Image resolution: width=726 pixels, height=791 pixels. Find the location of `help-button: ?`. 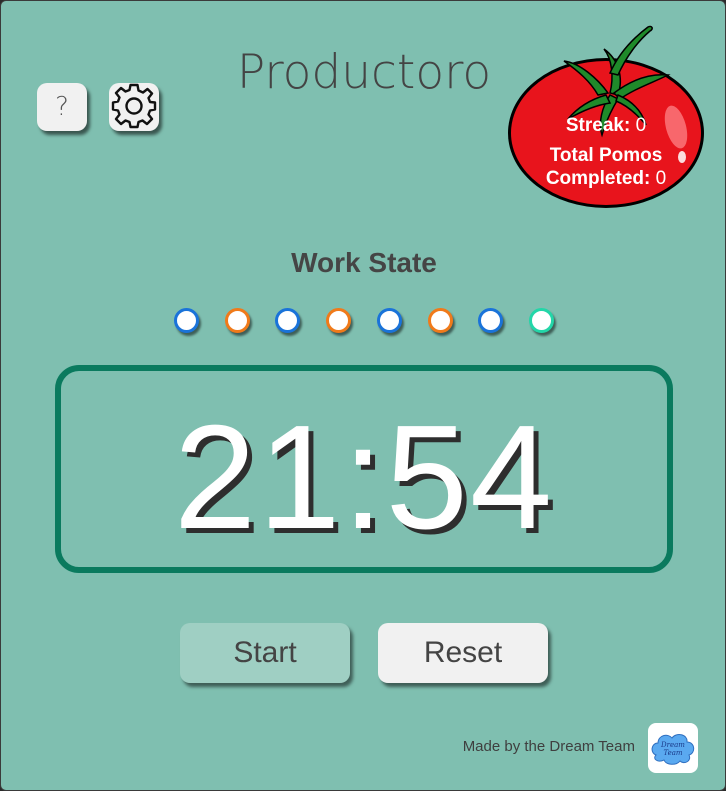

help-button: ? is located at coordinates (62, 107).